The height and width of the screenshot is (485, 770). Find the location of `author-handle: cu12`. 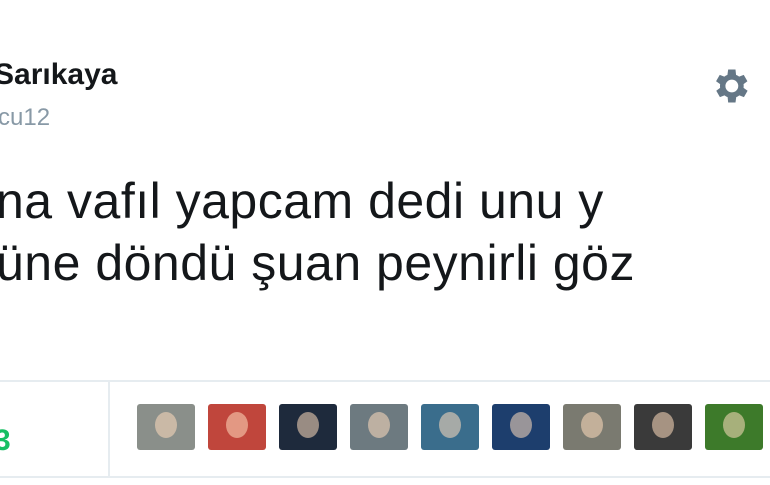

author-handle: cu12 is located at coordinates (25, 118).